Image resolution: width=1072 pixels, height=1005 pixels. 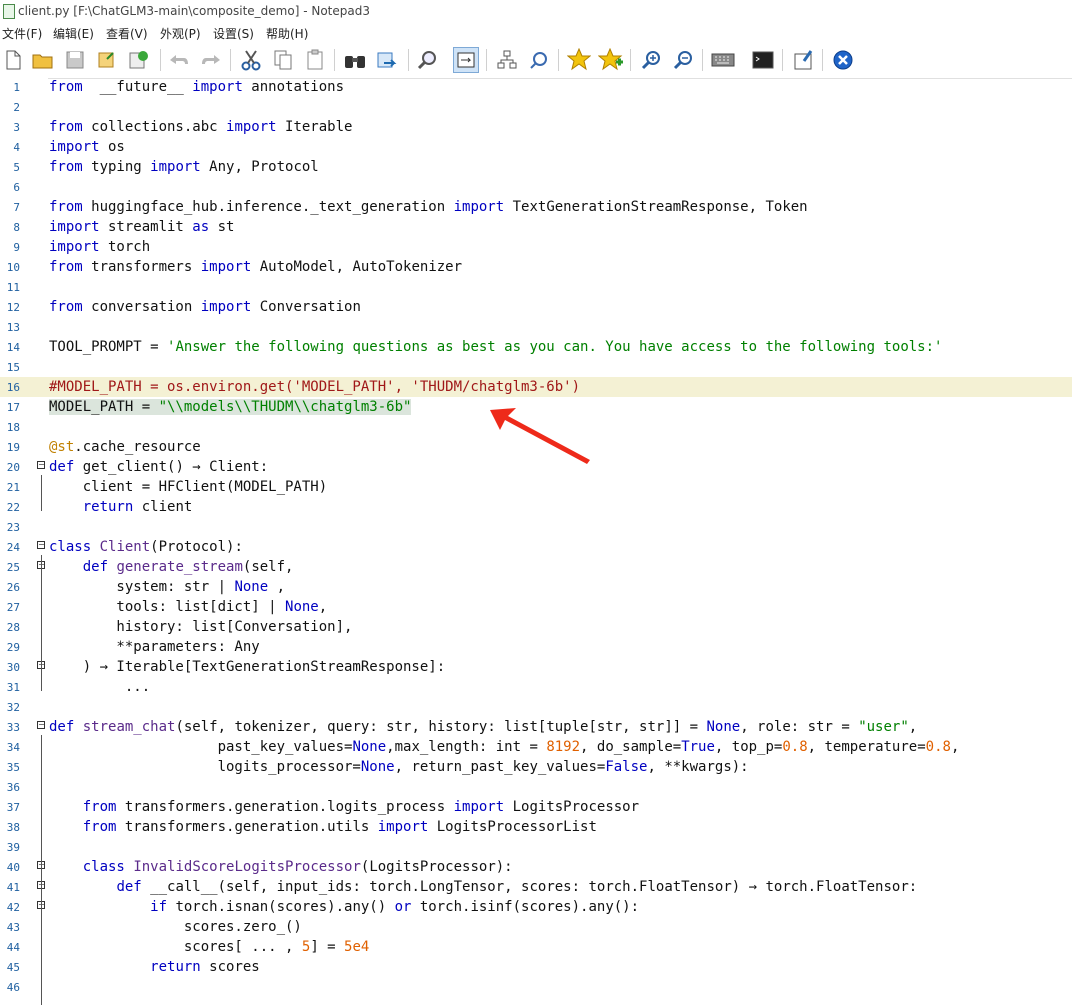 I want to click on line-number: 37, so click(x=13, y=807).